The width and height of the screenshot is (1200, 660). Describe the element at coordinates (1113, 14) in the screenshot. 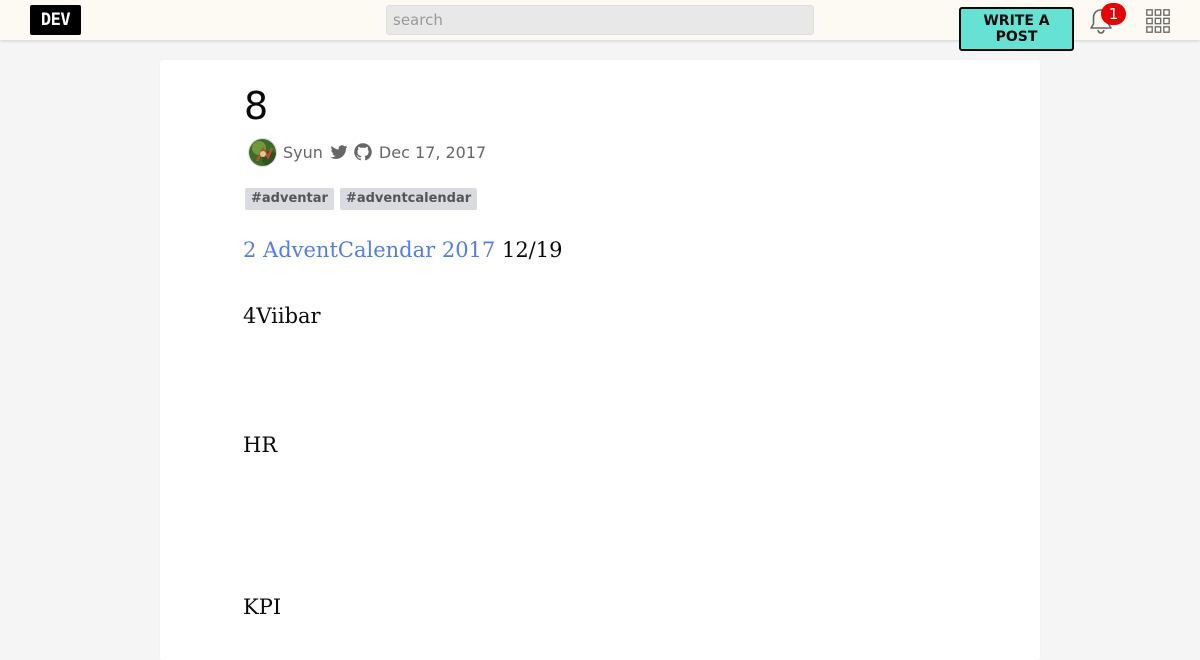

I see `notification-badge: 1` at that location.